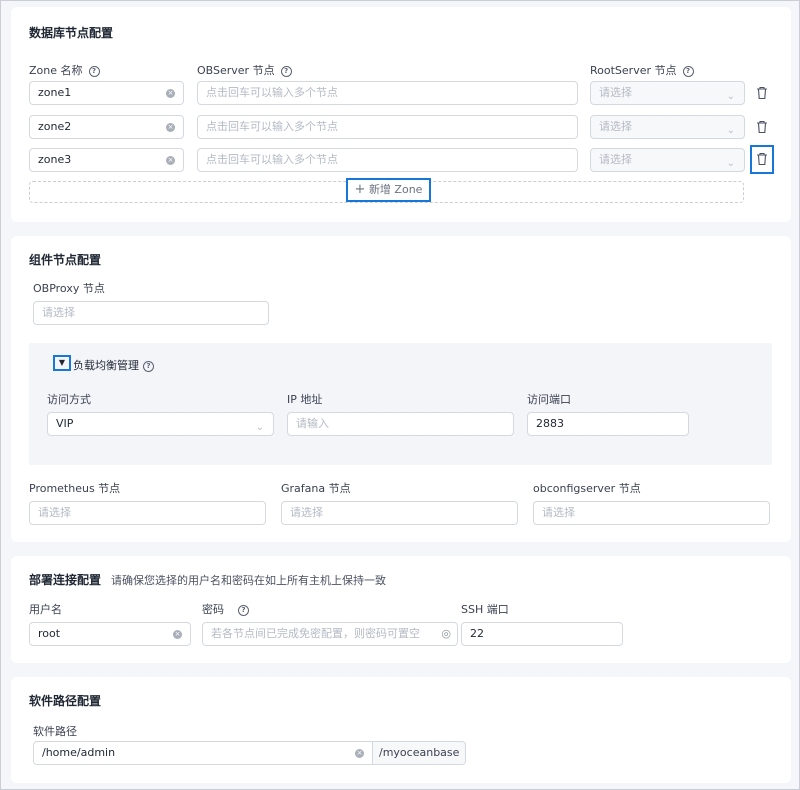 The height and width of the screenshot is (790, 800). Describe the element at coordinates (305, 399) in the screenshot. I see `ip-label: IP 地址` at that location.